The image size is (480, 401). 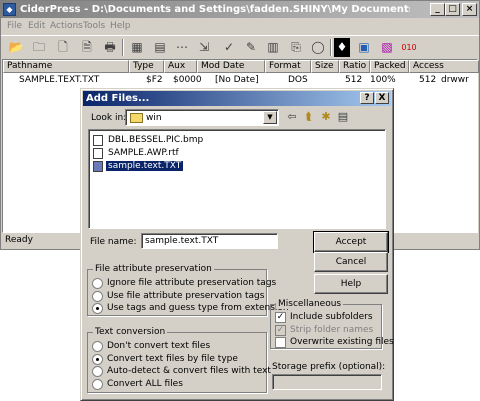 What do you see at coordinates (288, 66) in the screenshot?
I see `col-format: Format` at bounding box center [288, 66].